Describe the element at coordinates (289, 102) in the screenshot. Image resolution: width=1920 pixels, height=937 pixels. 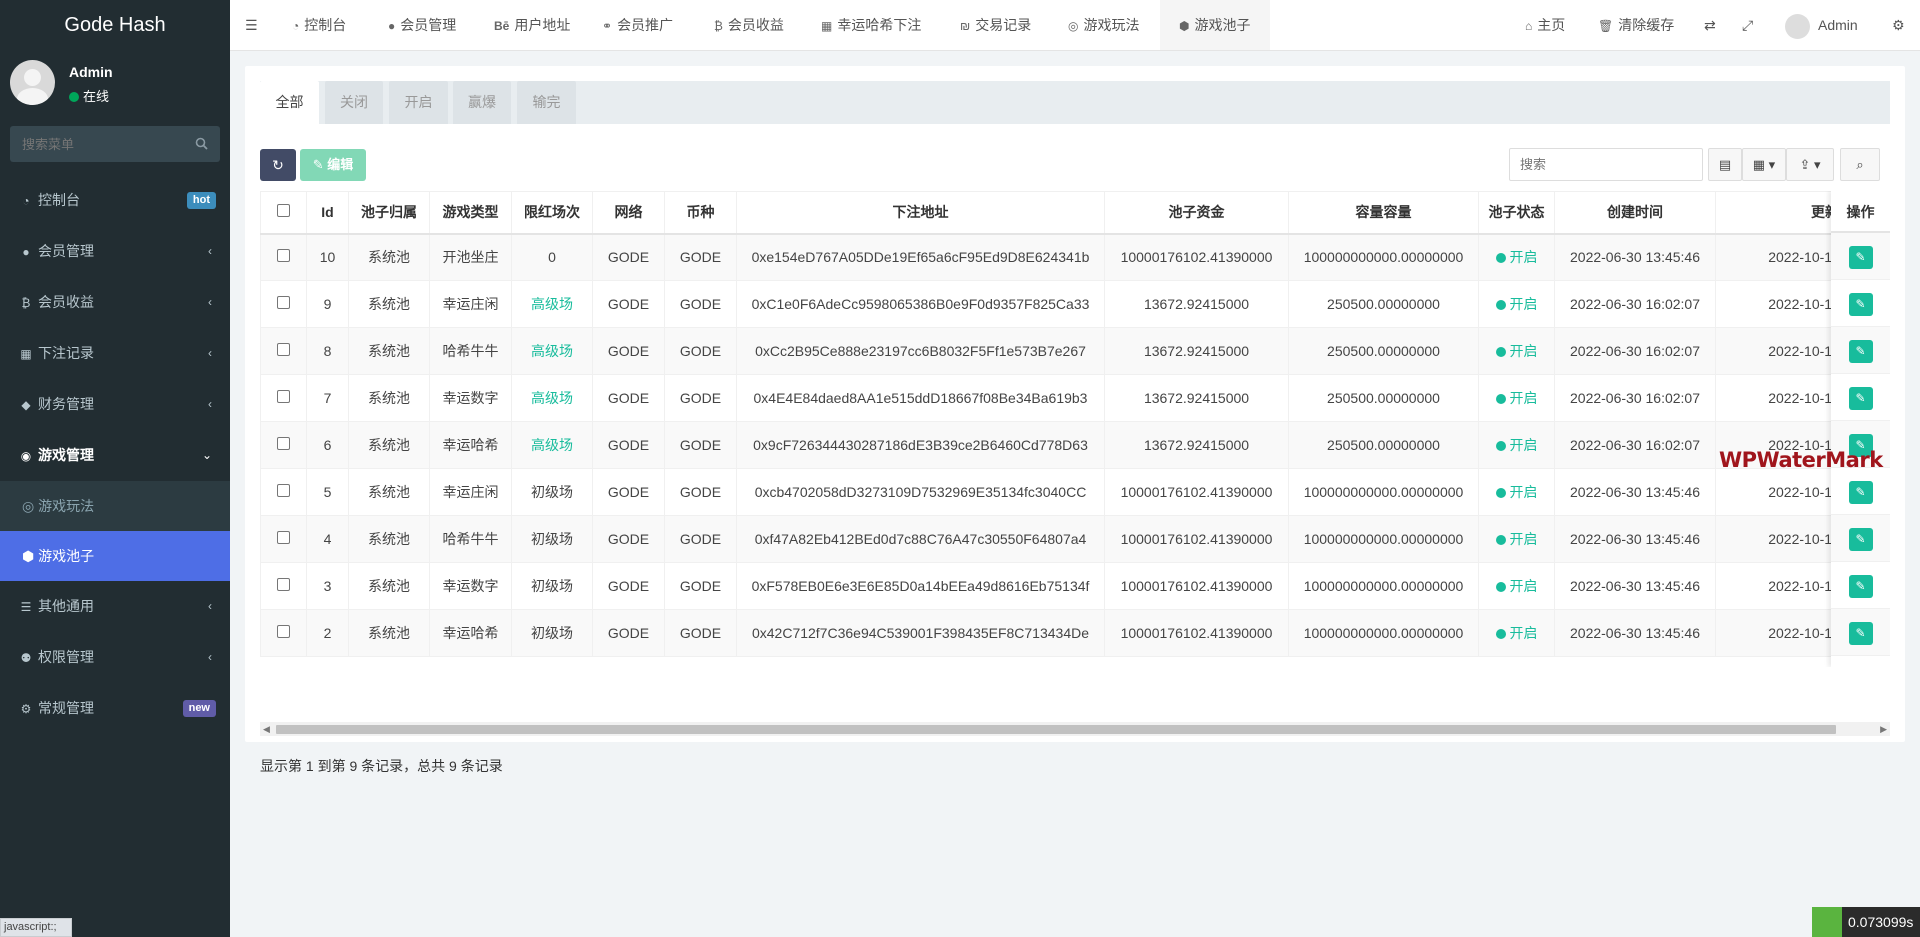
I see `filter-tab-all: 全部` at that location.